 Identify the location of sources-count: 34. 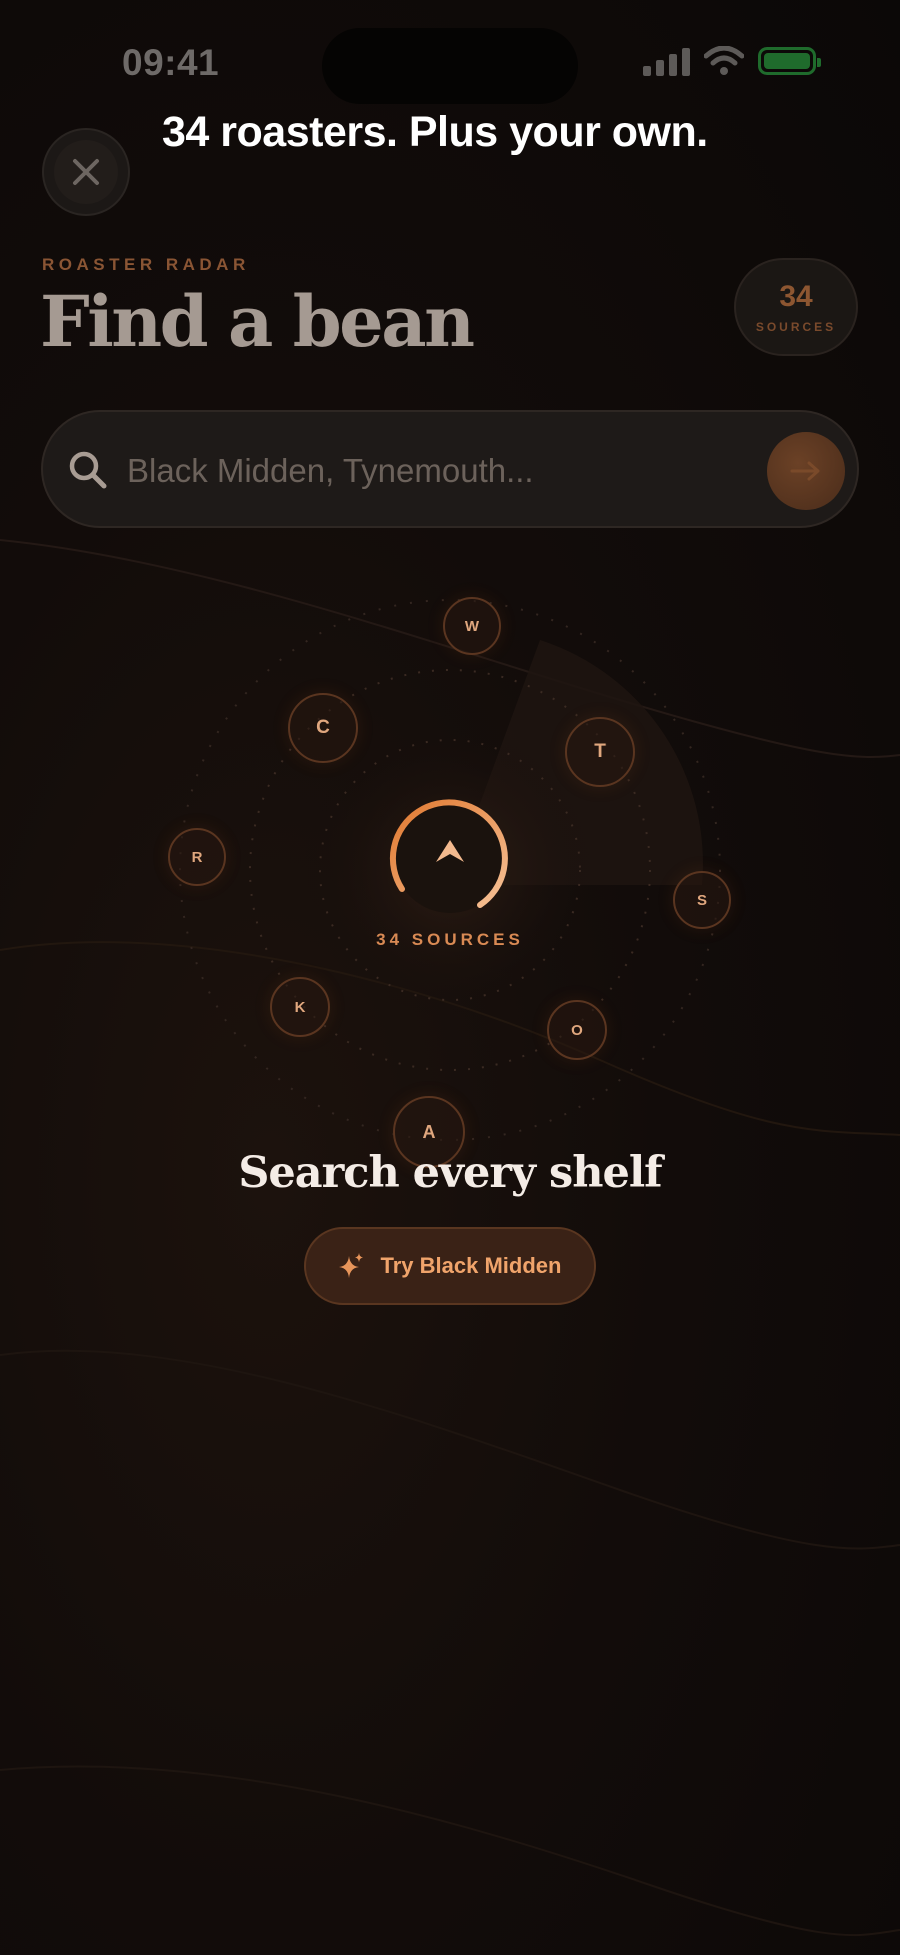
(796, 296).